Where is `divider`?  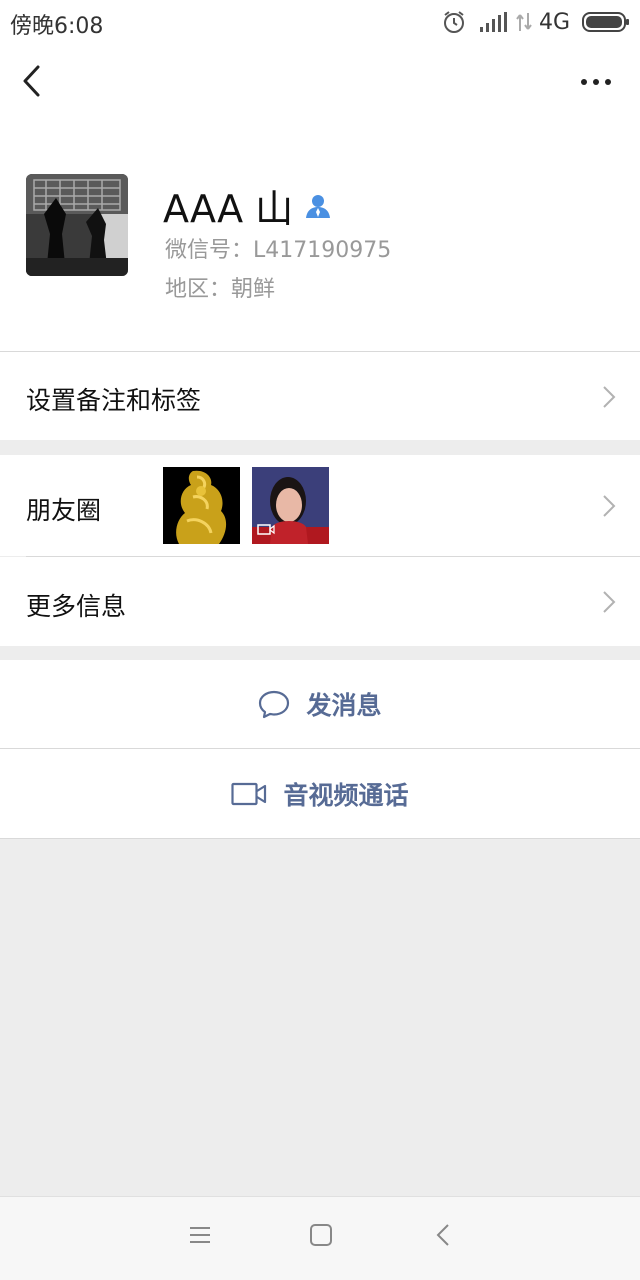
divider is located at coordinates (320, 838).